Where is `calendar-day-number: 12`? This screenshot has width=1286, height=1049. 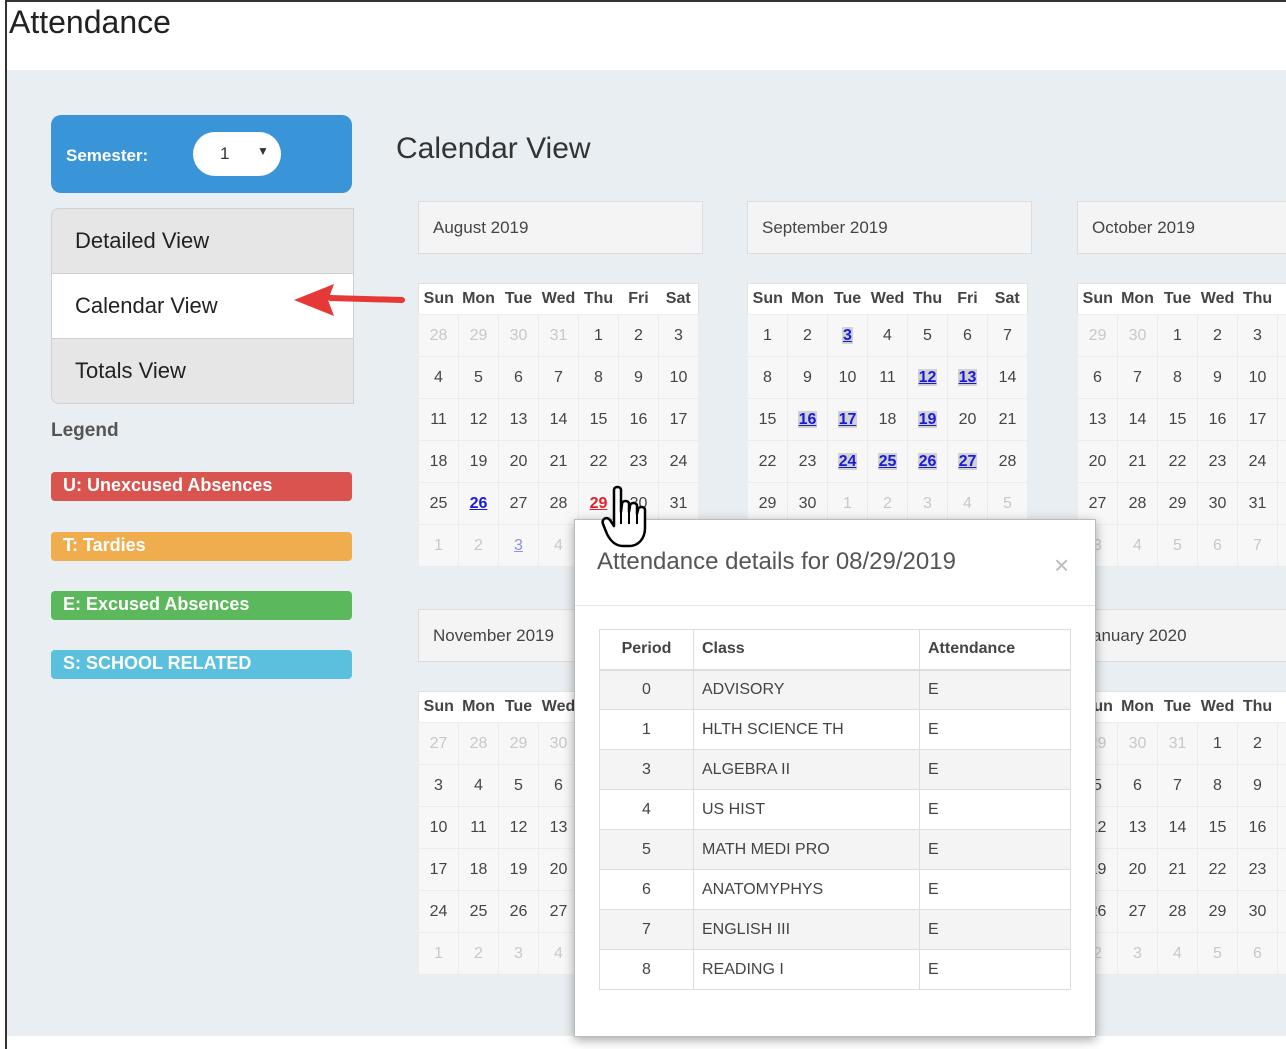
calendar-day-number: 12 is located at coordinates (478, 419).